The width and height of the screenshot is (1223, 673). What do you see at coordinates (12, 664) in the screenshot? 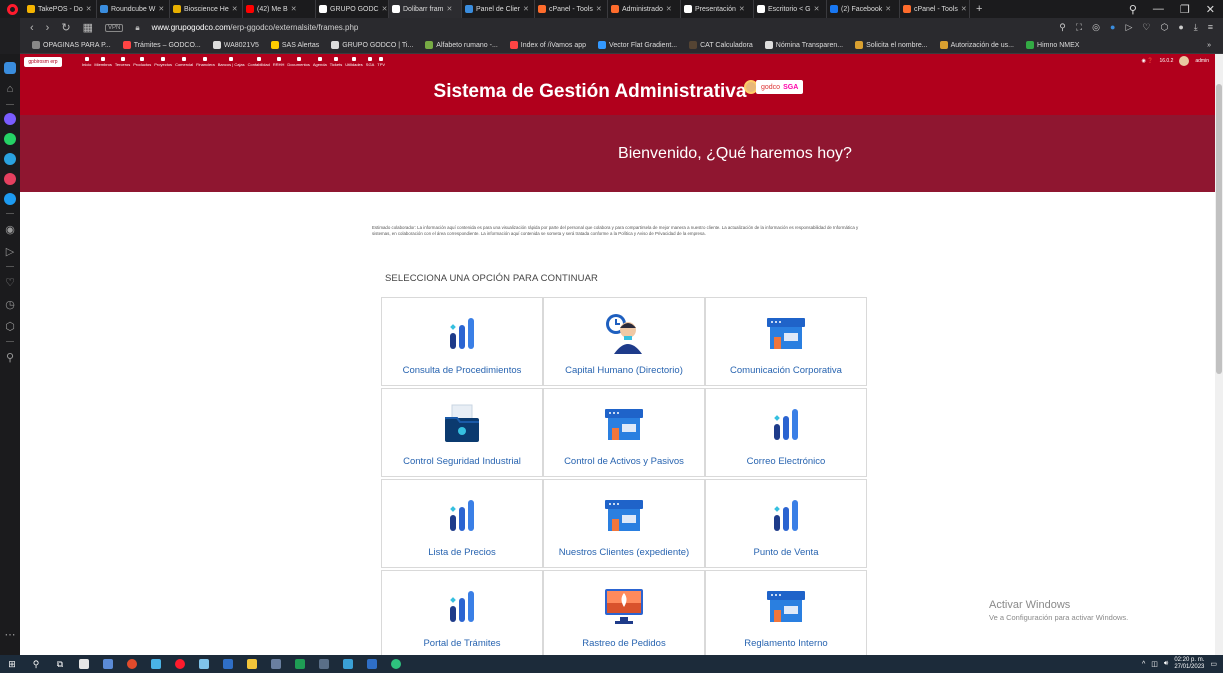
I see `start-button: ⊞` at bounding box center [12, 664].